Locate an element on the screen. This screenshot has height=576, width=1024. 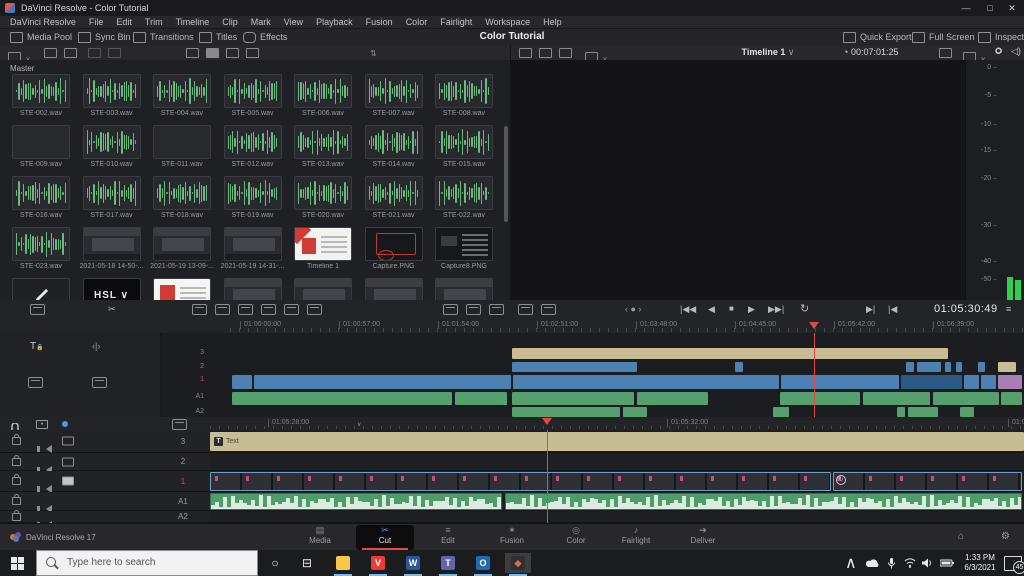
detail-playhead is located at coordinates (547, 476).